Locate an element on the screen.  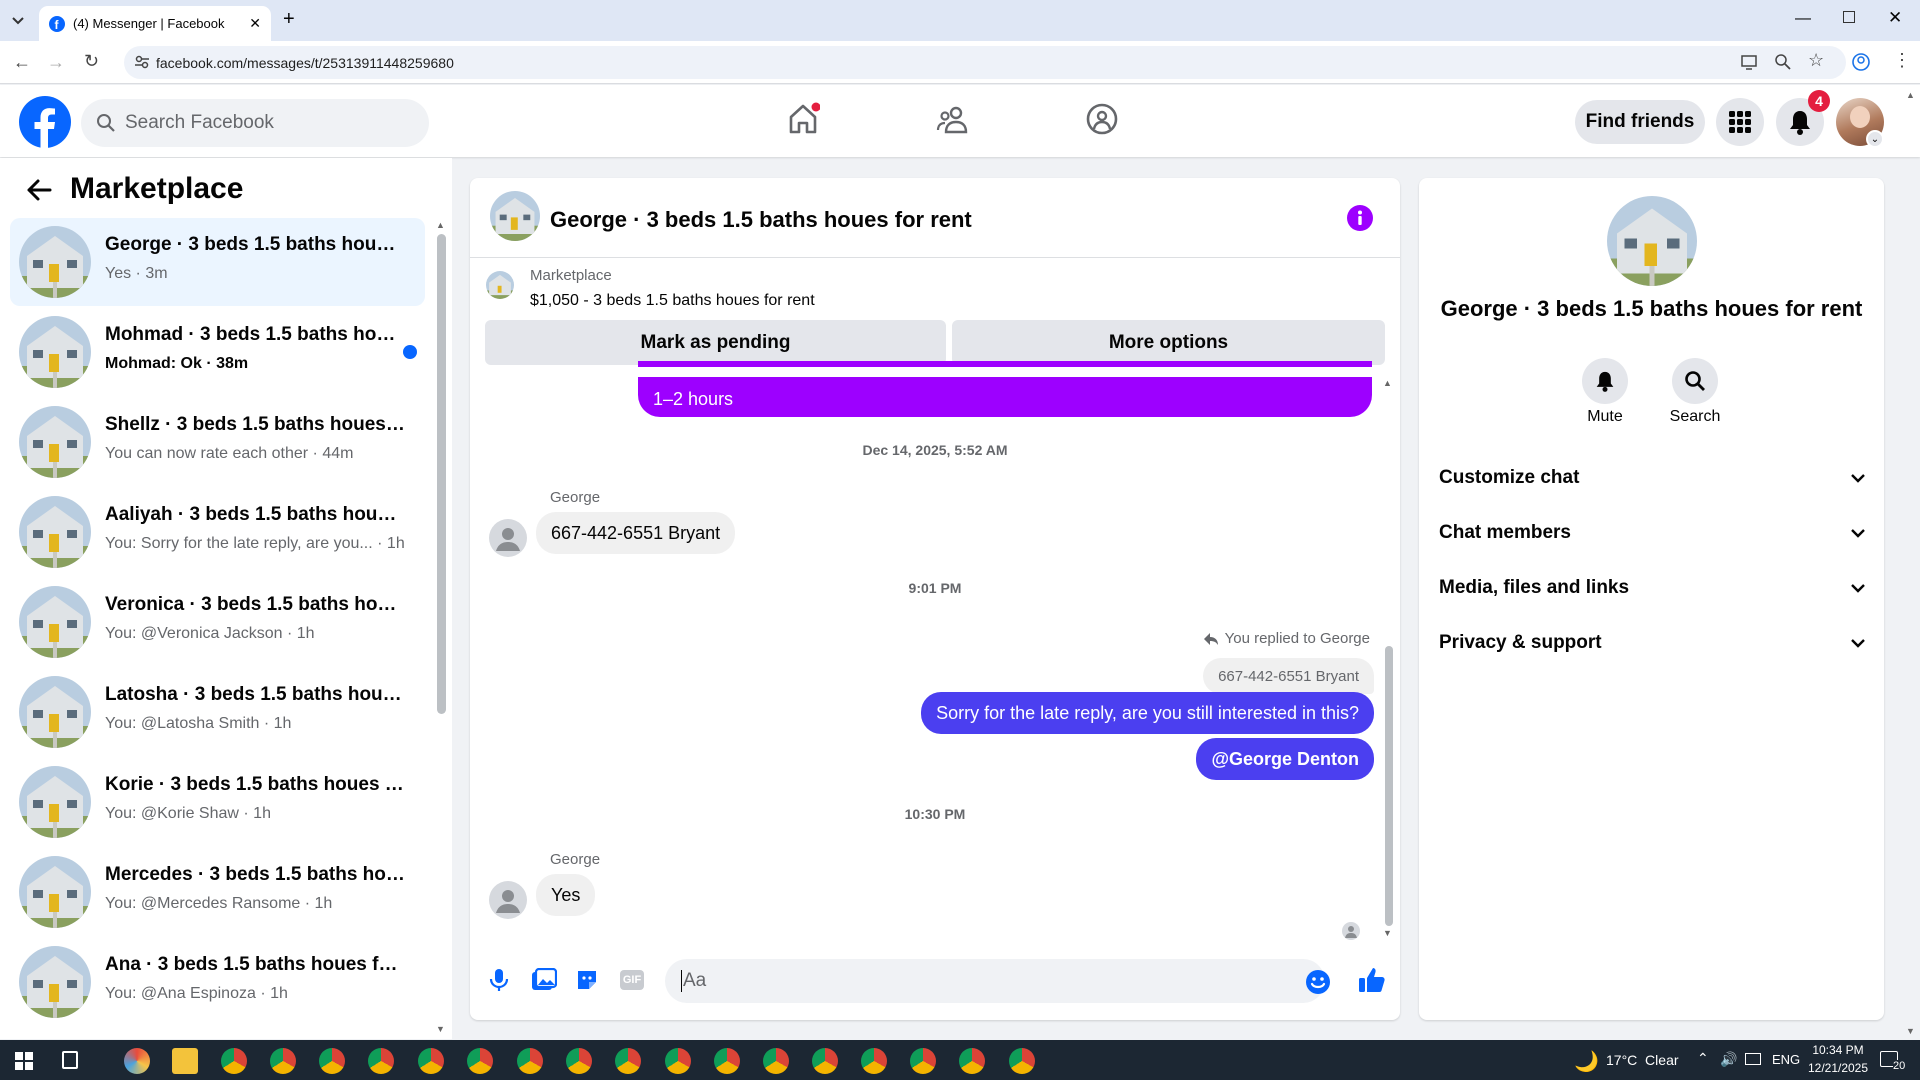
outgoing-mention-message: @George Denton is located at coordinates (1285, 759).